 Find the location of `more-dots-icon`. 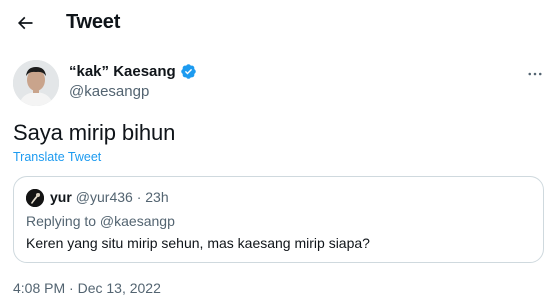

more-dots-icon is located at coordinates (535, 74).